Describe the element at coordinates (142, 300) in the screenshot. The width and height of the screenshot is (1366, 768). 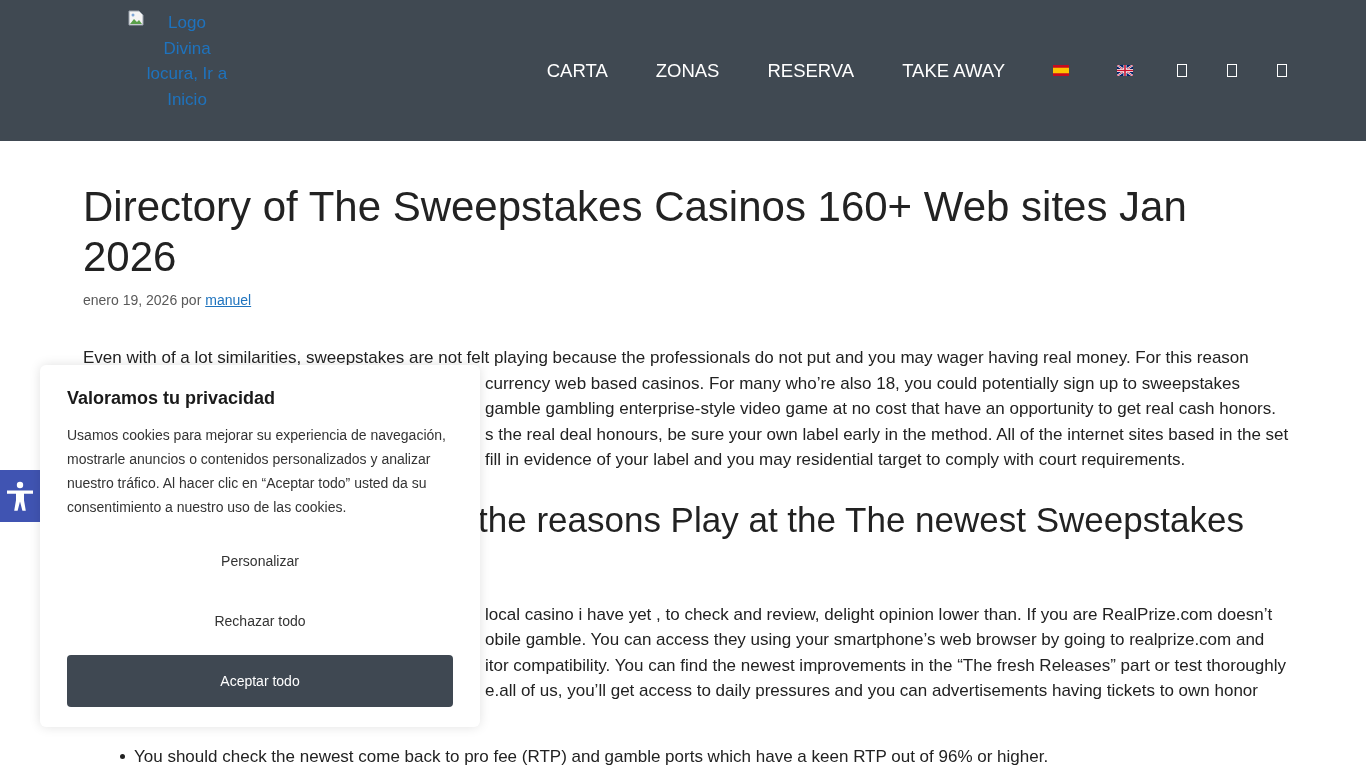
I see `post-date-text: enero 19, 2026 por` at that location.